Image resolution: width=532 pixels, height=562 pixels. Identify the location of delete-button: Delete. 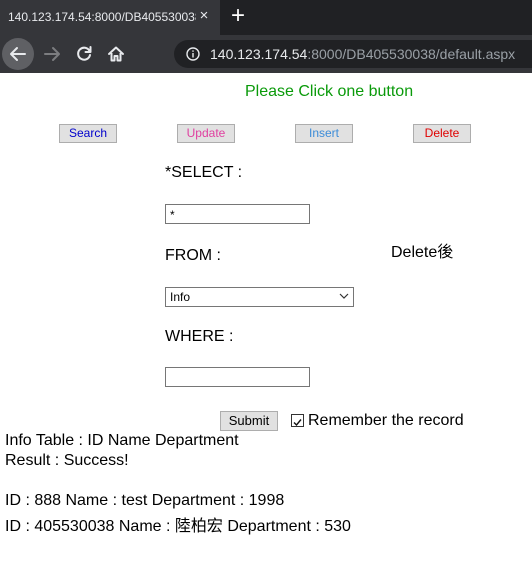
(442, 133).